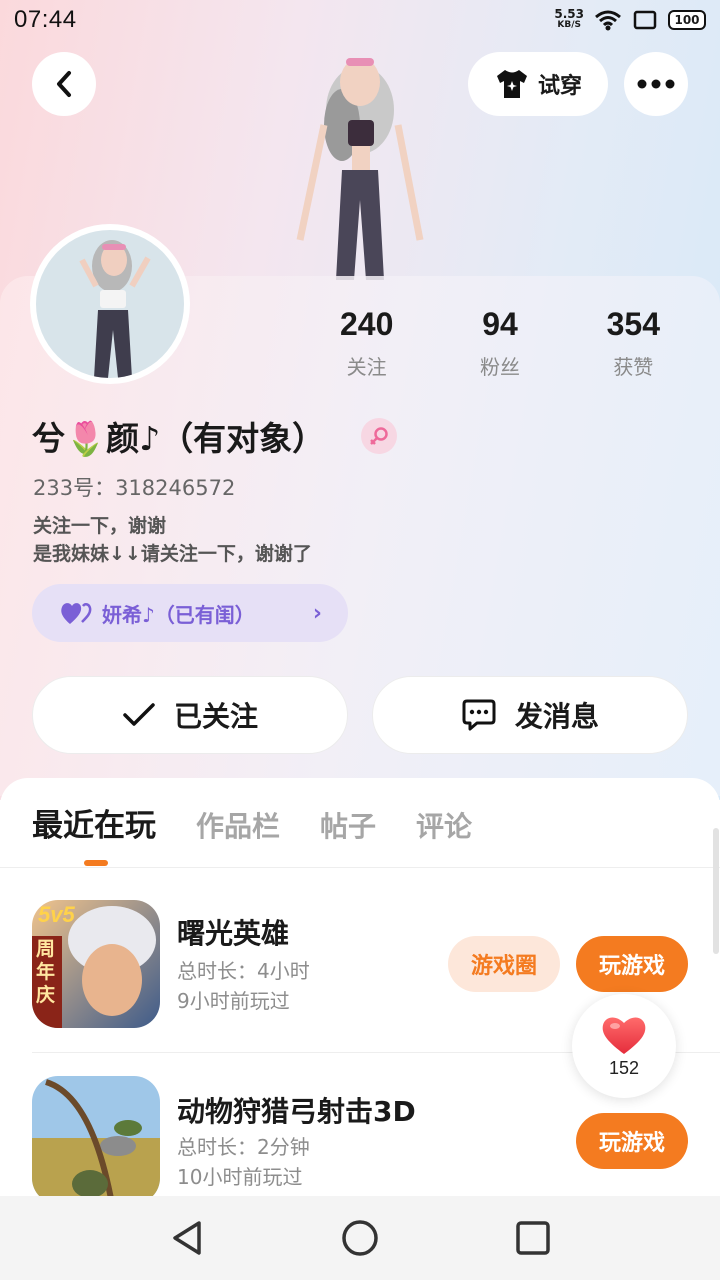 This screenshot has width=720, height=1280. What do you see at coordinates (533, 1238) in the screenshot?
I see `recents-square-icon` at bounding box center [533, 1238].